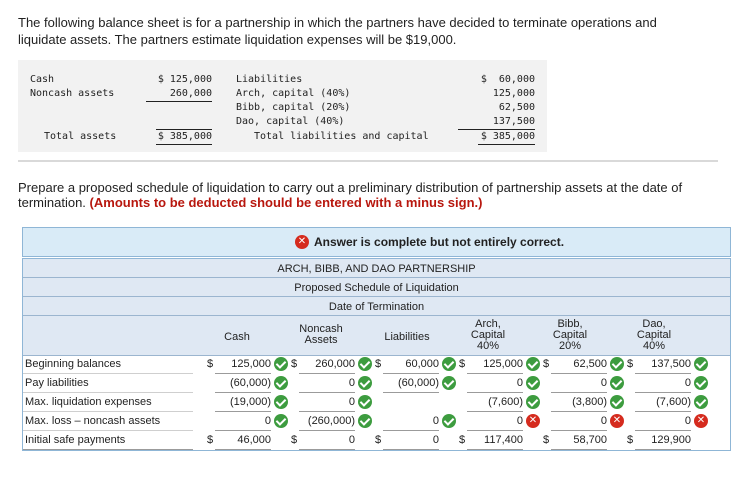 The image size is (736, 484). I want to click on table-title-company: ARCH, BIBB, AND DAO PARTNERSHIP, so click(376, 268).